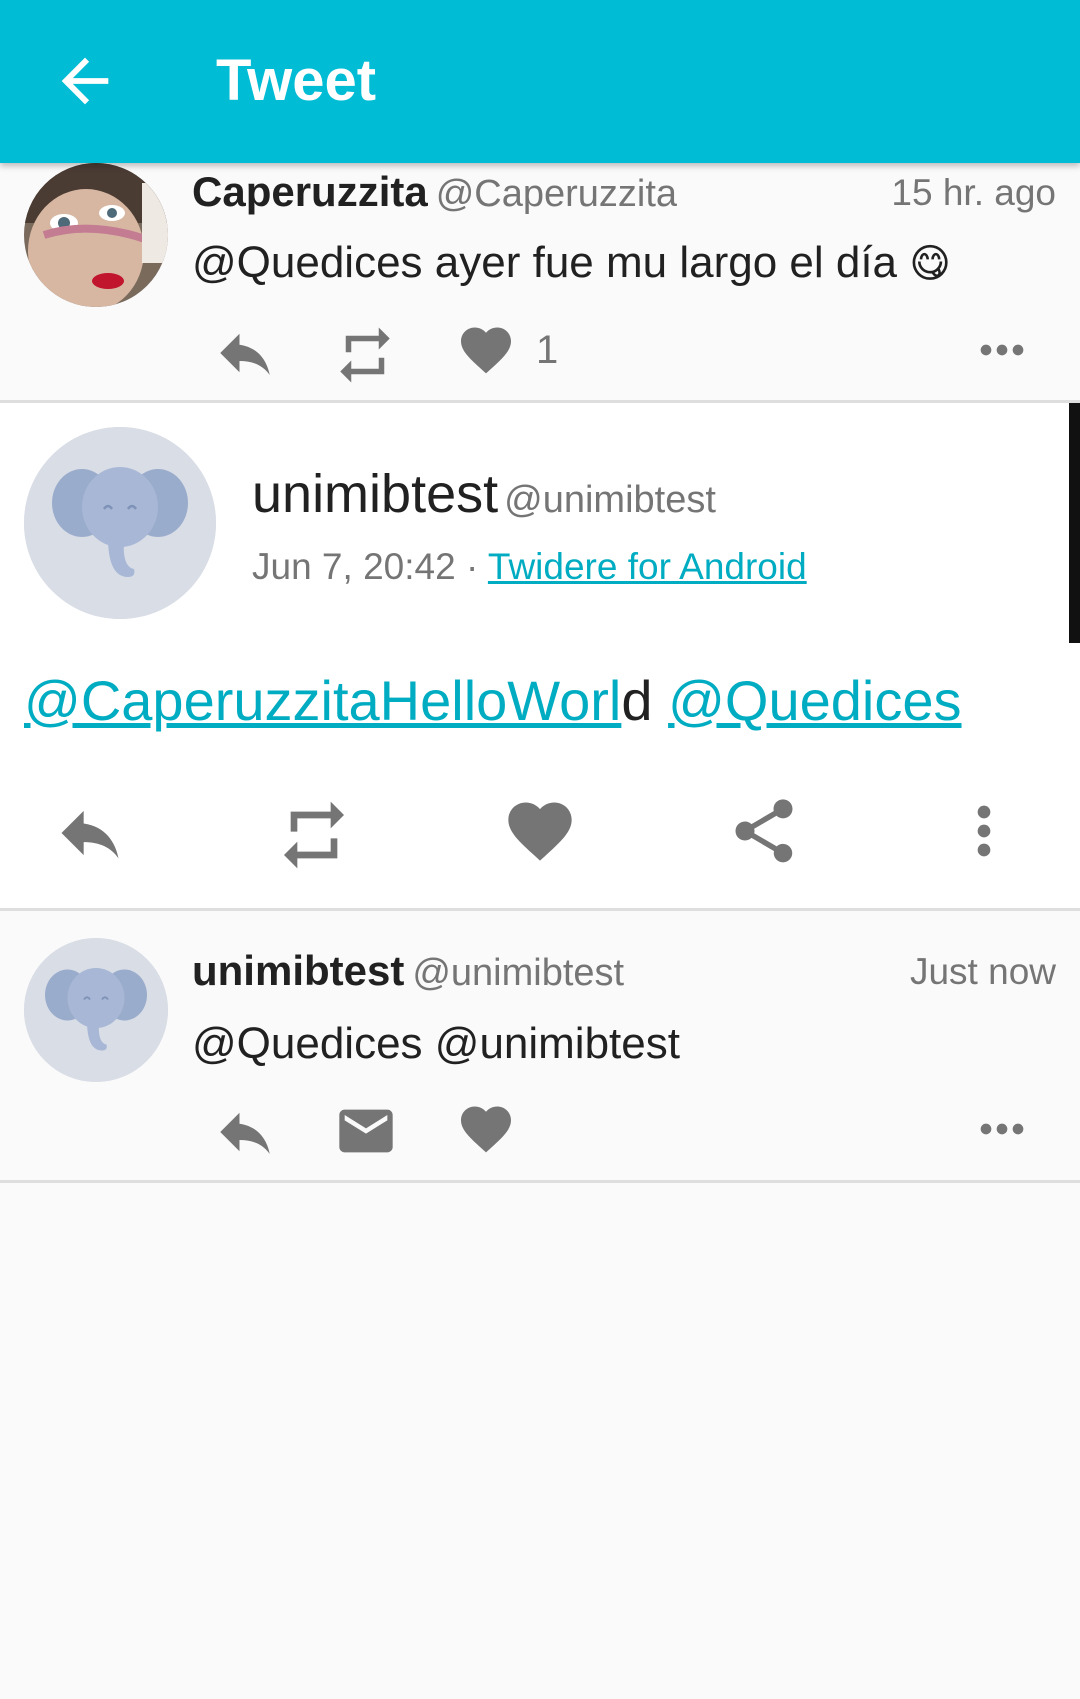  Describe the element at coordinates (547, 349) in the screenshot. I see `like-count: 1` at that location.